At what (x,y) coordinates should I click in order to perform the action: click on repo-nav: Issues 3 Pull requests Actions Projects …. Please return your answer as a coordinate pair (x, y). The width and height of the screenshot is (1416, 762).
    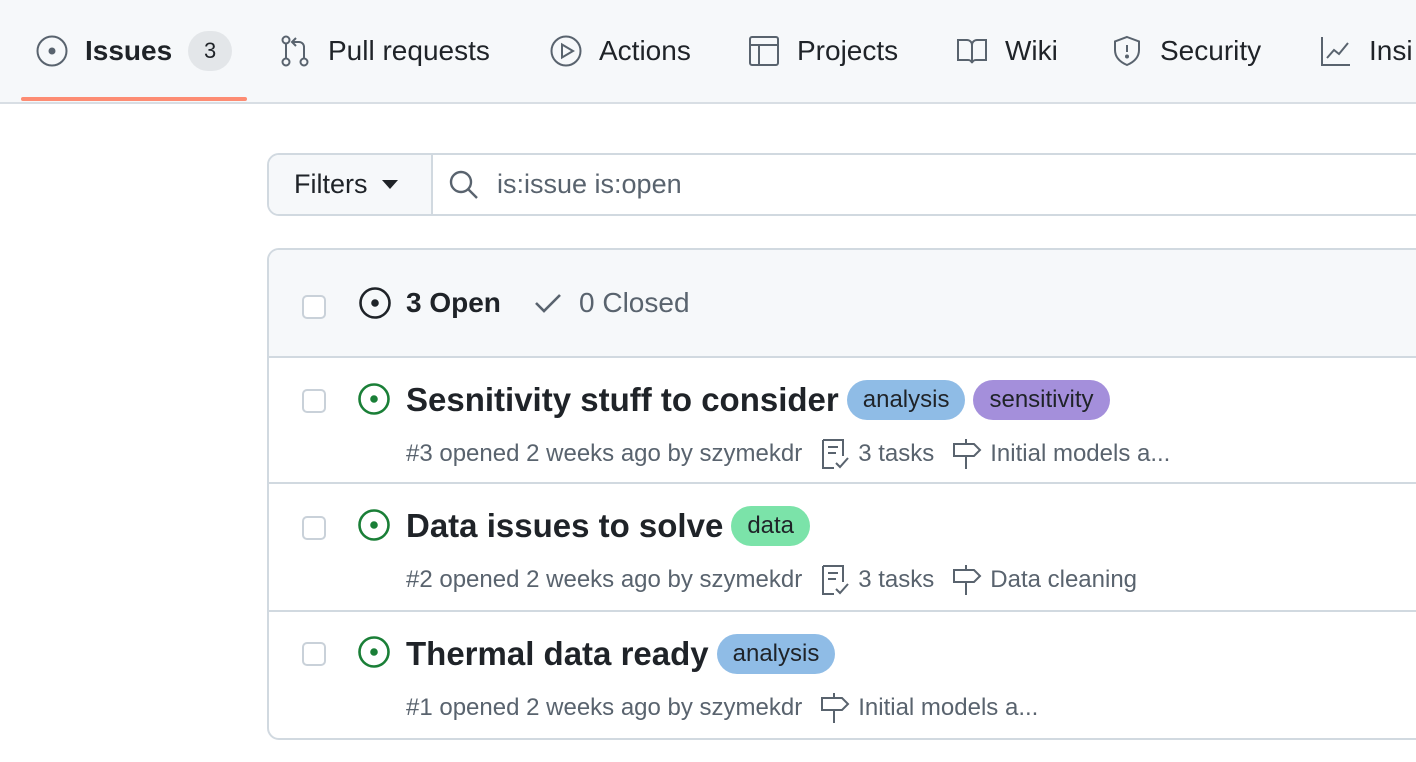
    Looking at the image, I should click on (708, 52).